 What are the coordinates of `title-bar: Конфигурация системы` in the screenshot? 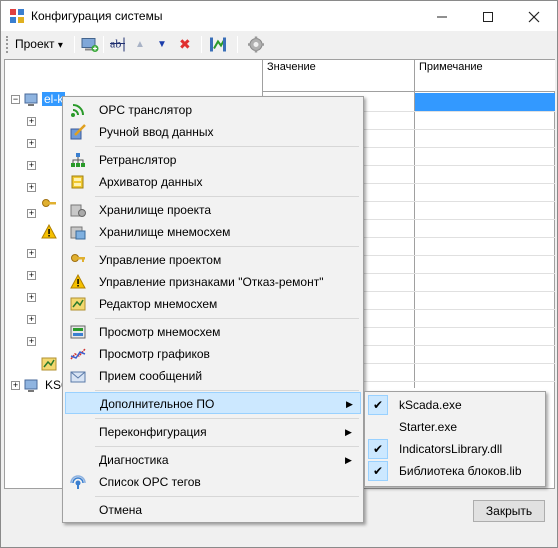 It's located at (279, 16).